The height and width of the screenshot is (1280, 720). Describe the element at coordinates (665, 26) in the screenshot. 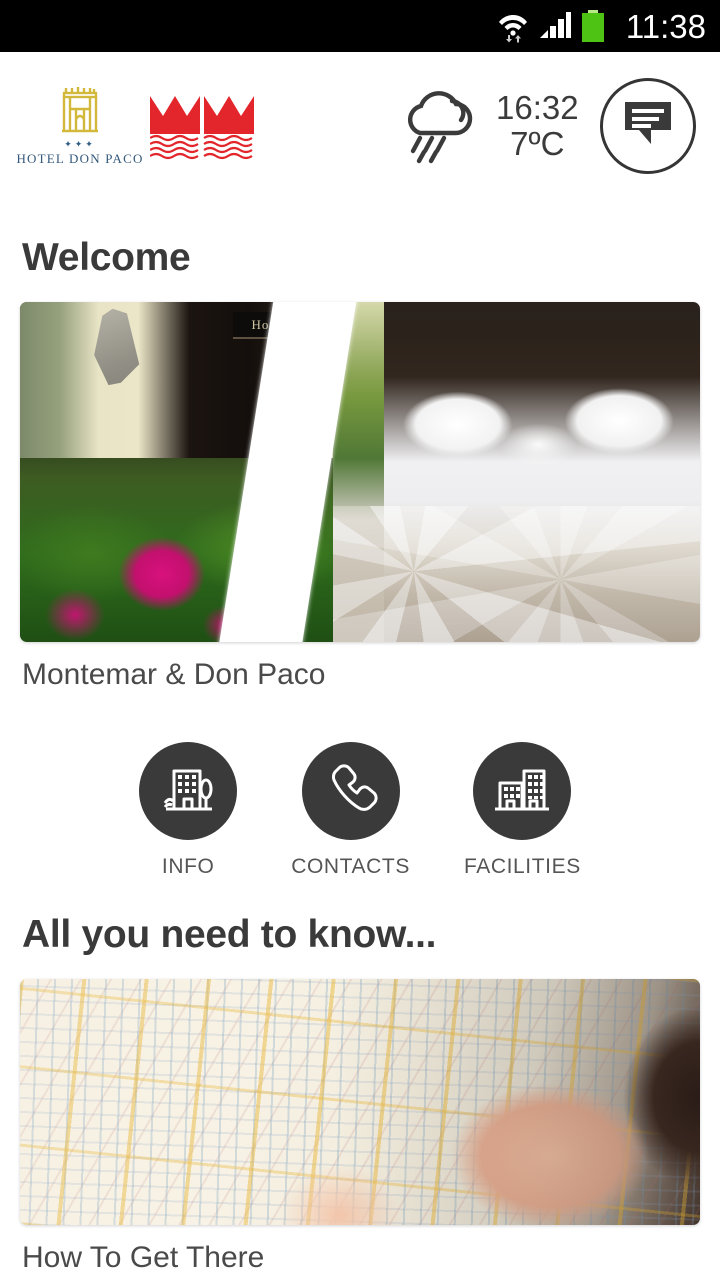

I see `status-bar-clock: 11:38` at that location.